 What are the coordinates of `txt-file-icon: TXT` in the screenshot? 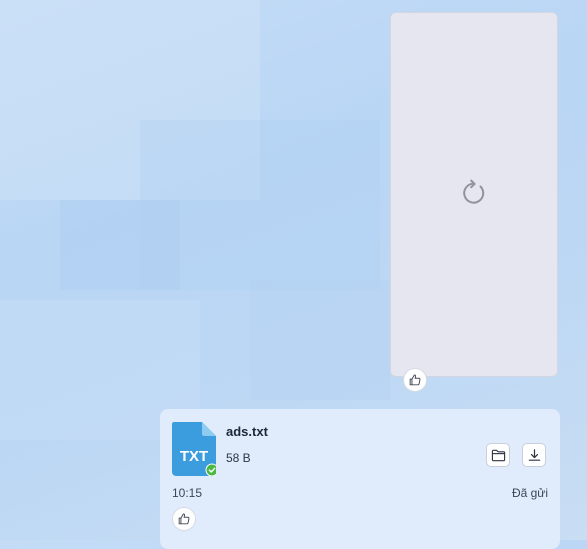 It's located at (194, 449).